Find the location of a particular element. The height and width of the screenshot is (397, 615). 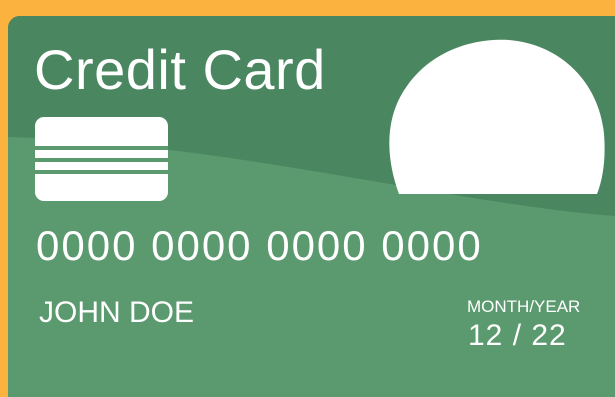

chip-icon is located at coordinates (101, 159).